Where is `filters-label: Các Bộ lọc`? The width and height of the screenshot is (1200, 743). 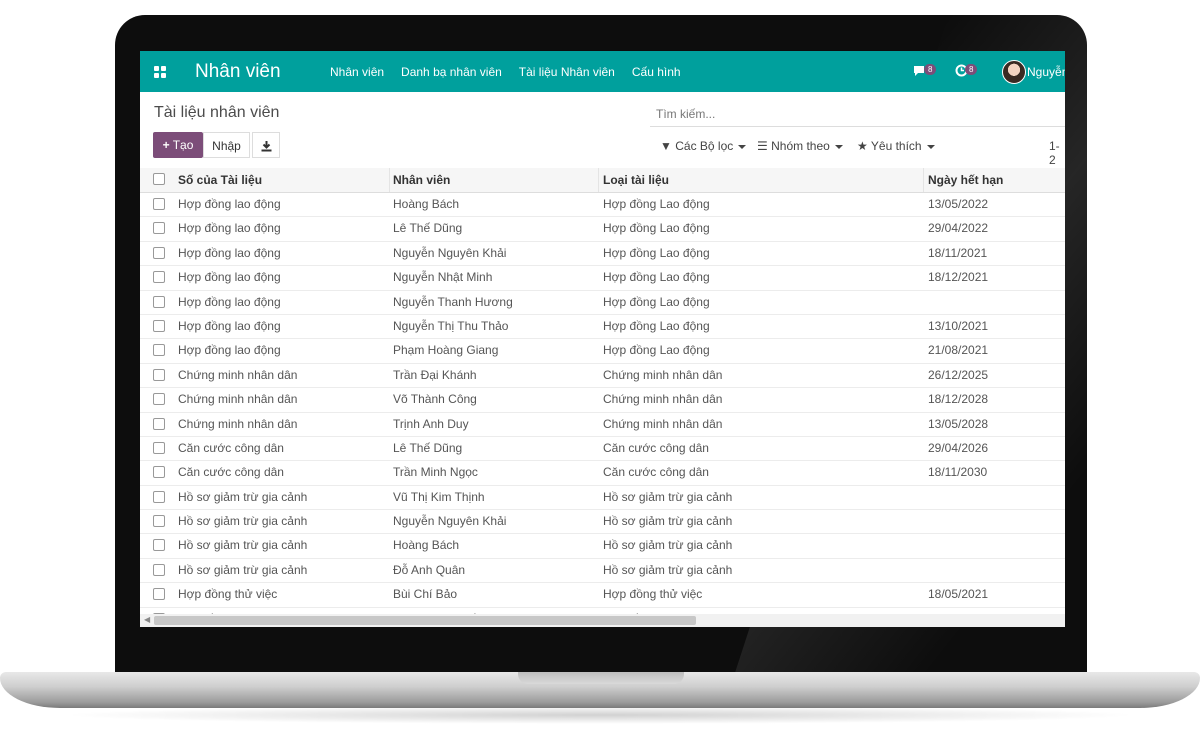
filters-label: Các Bộ lọc is located at coordinates (704, 146).